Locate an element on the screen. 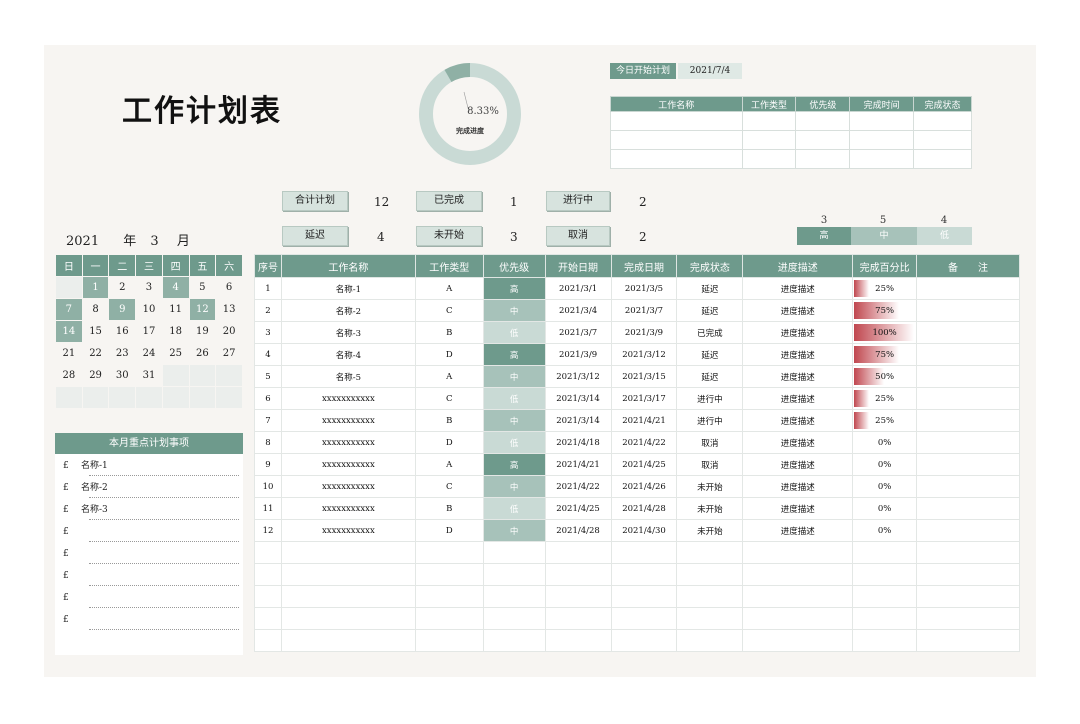 Image resolution: width=1080 pixels, height=724 pixels. delayed-button: 延迟 is located at coordinates (315, 236).